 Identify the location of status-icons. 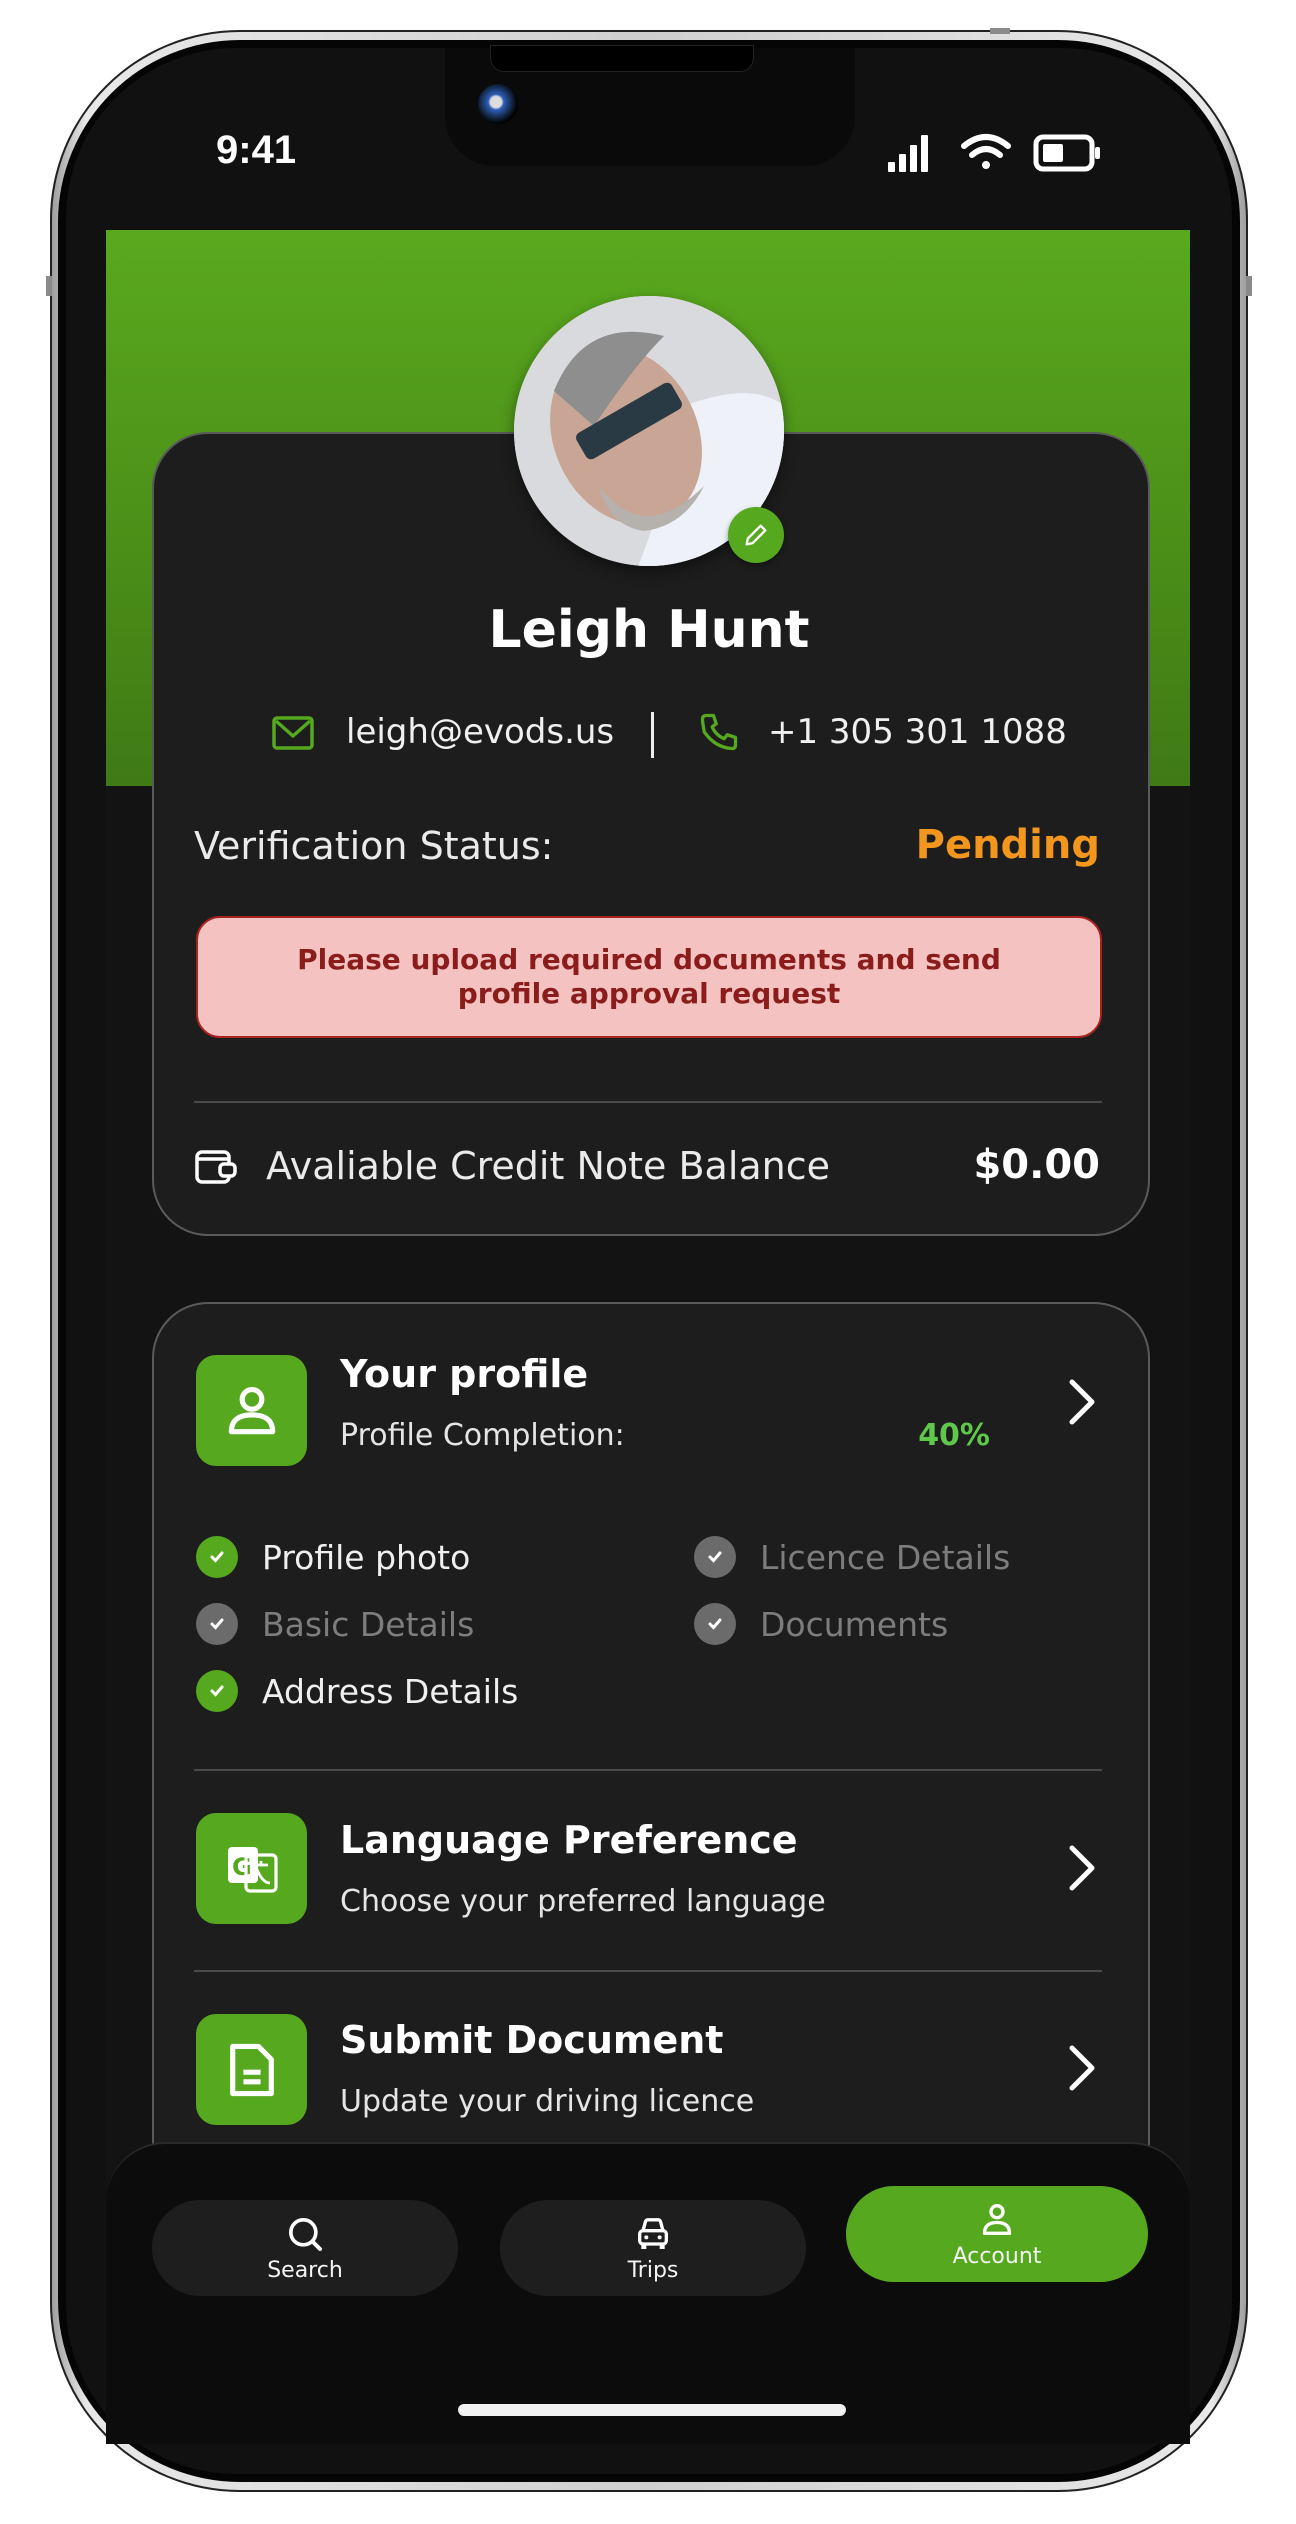
(994, 153).